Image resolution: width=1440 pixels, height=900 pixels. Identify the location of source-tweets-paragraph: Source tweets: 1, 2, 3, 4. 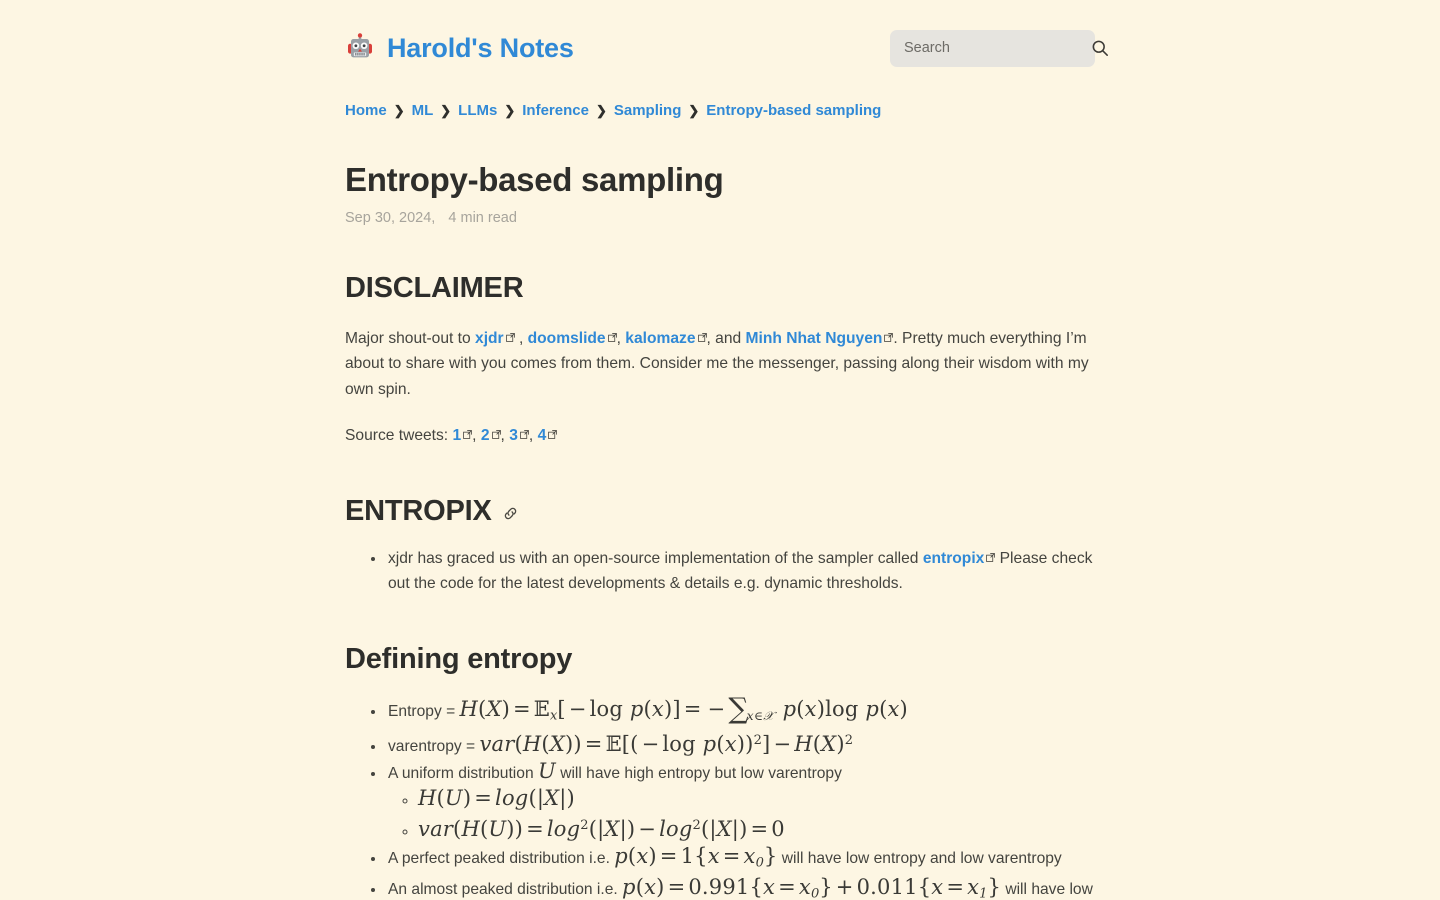
(720, 436).